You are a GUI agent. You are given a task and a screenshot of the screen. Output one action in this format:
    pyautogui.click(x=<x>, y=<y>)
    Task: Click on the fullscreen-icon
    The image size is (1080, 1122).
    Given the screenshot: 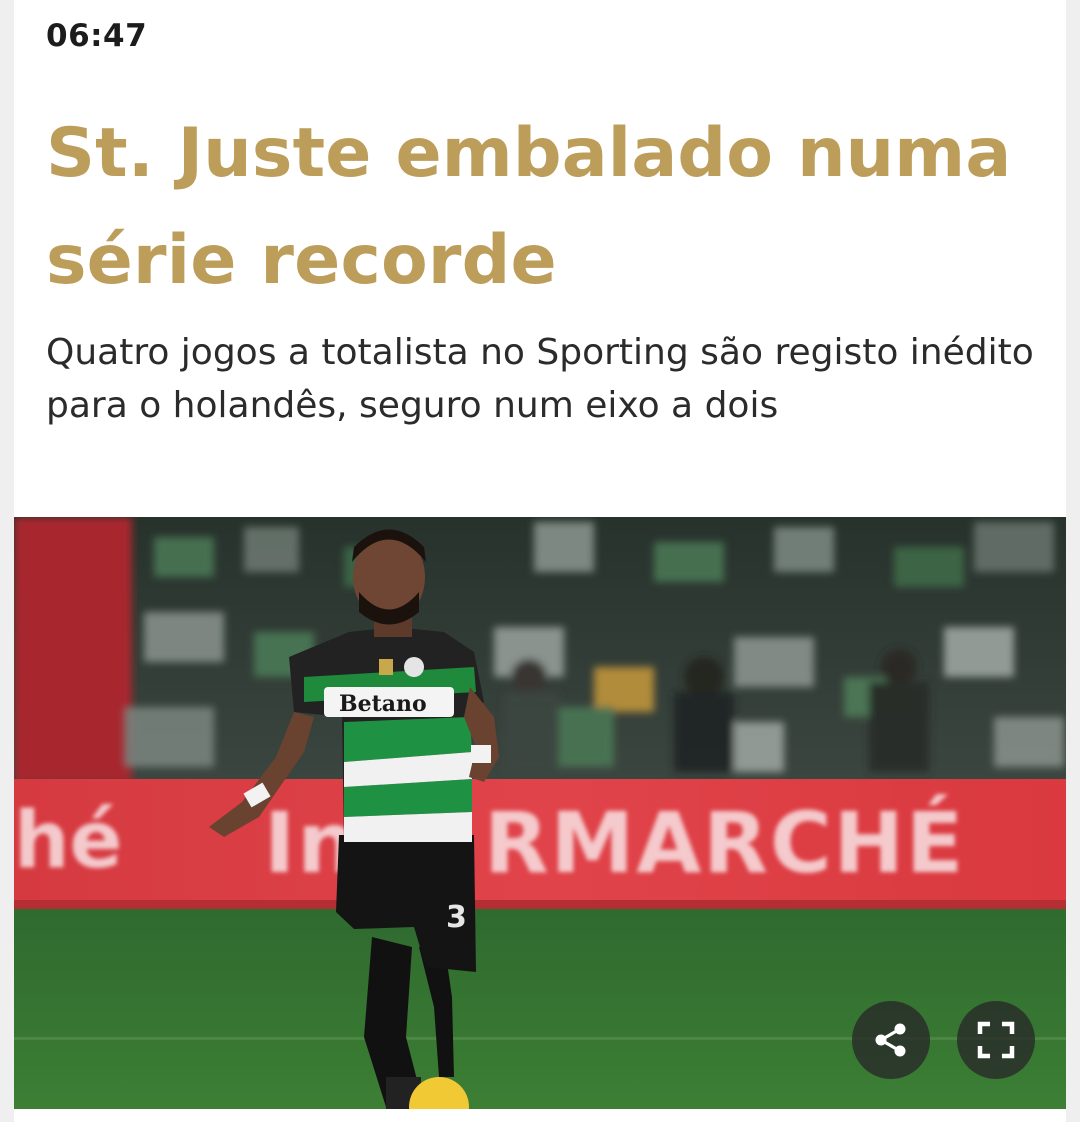 What is the action you would take?
    pyautogui.click(x=996, y=1040)
    